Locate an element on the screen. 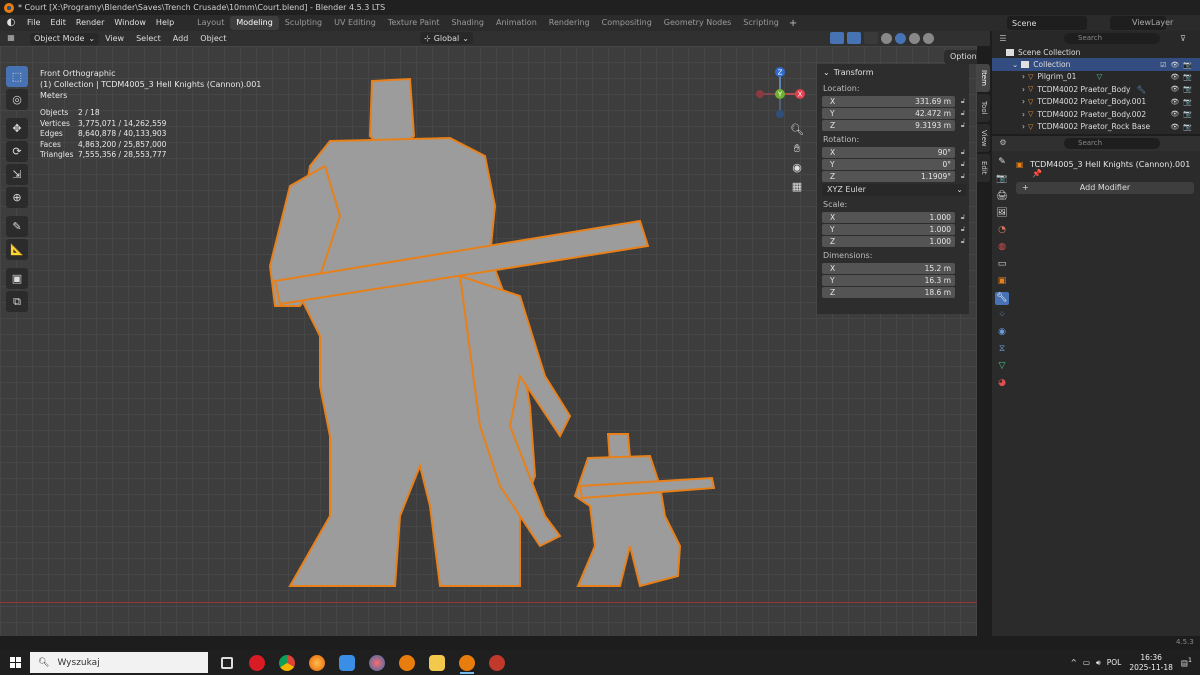 The height and width of the screenshot is (675, 1200). wireframe-shading-button is located at coordinates (886, 38).